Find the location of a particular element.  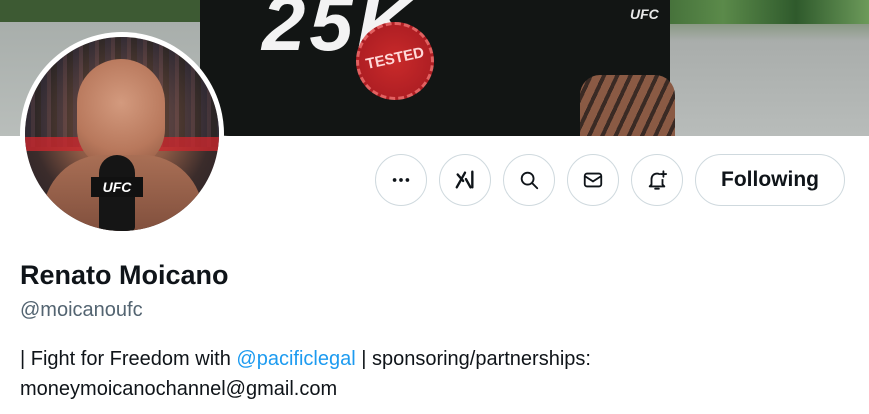

more-button is located at coordinates (401, 180).